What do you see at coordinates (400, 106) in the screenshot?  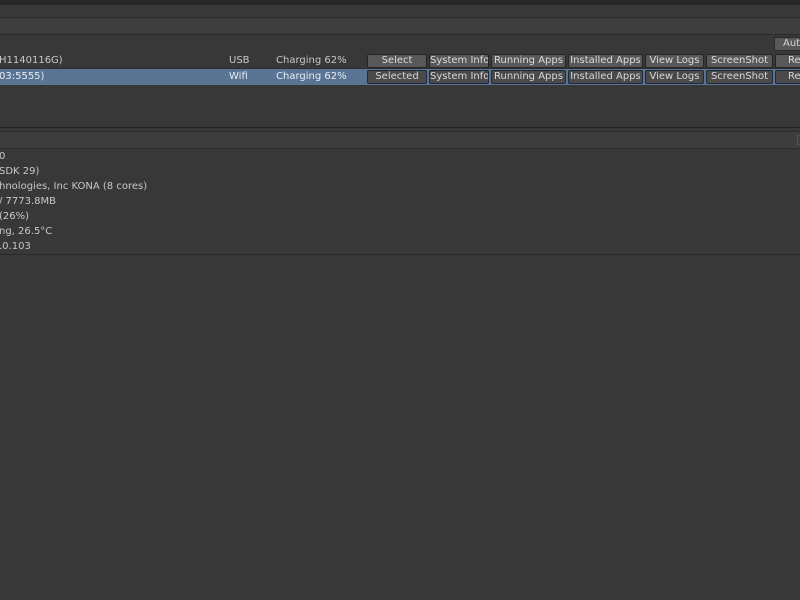 I see `device-list-padding` at bounding box center [400, 106].